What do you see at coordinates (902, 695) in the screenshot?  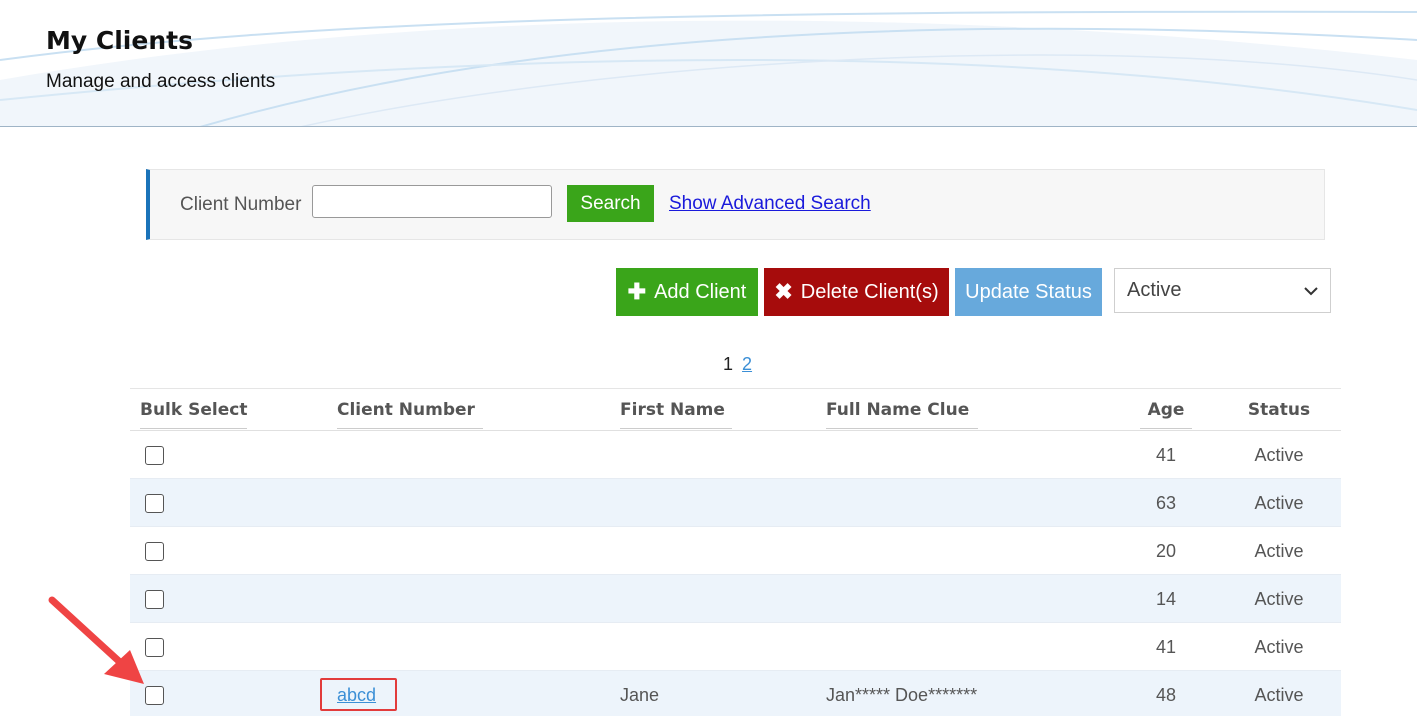 I see `cell-full-name-clue: Jan***** Doe*******` at bounding box center [902, 695].